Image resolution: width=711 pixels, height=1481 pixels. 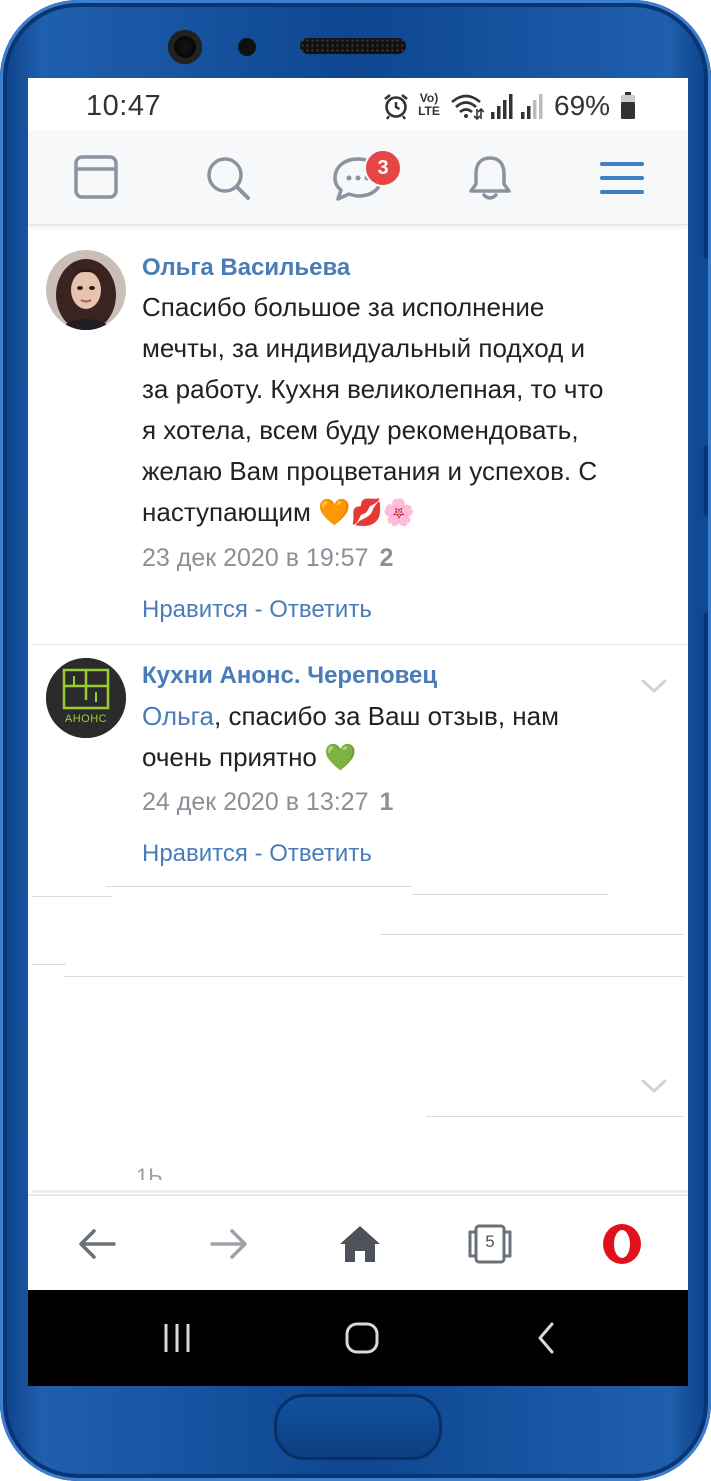 What do you see at coordinates (228, 1244) in the screenshot?
I see `forward-arrow-icon` at bounding box center [228, 1244].